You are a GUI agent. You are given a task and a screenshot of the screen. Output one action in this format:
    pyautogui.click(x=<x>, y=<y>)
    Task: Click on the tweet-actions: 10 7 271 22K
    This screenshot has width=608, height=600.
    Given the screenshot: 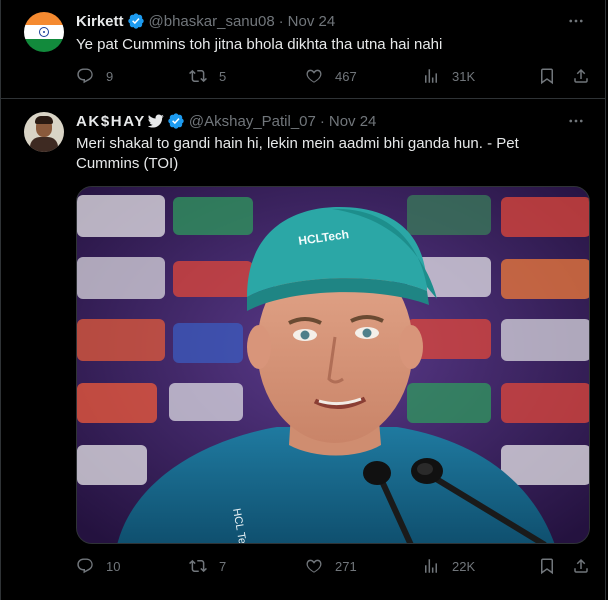 What is the action you would take?
    pyautogui.click(x=334, y=566)
    